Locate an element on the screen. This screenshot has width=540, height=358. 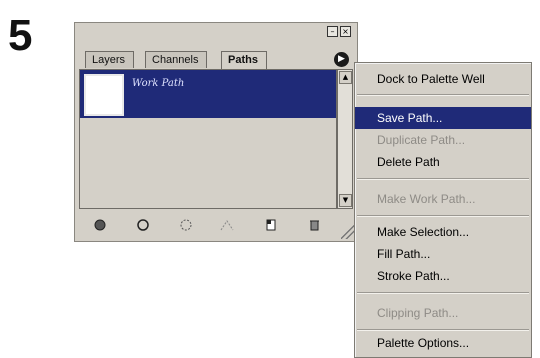
scroll-up-icon: ▲ is located at coordinates (345, 77).